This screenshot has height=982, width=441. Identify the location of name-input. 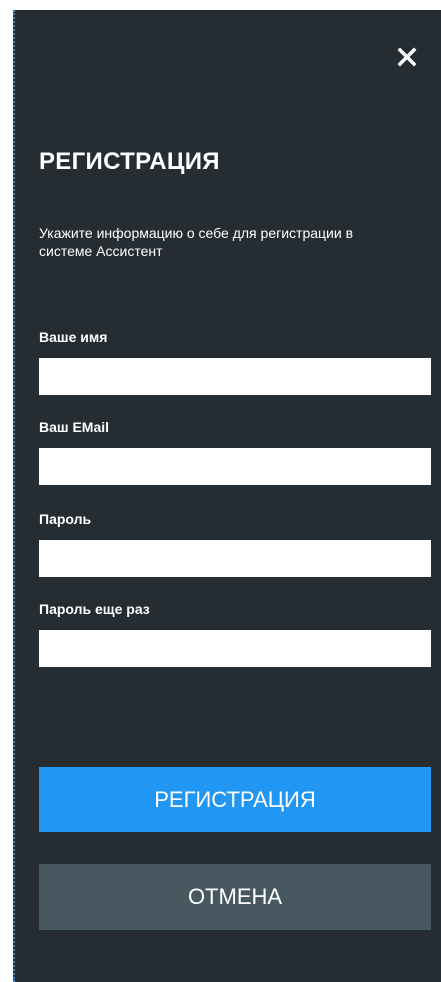
(235, 376).